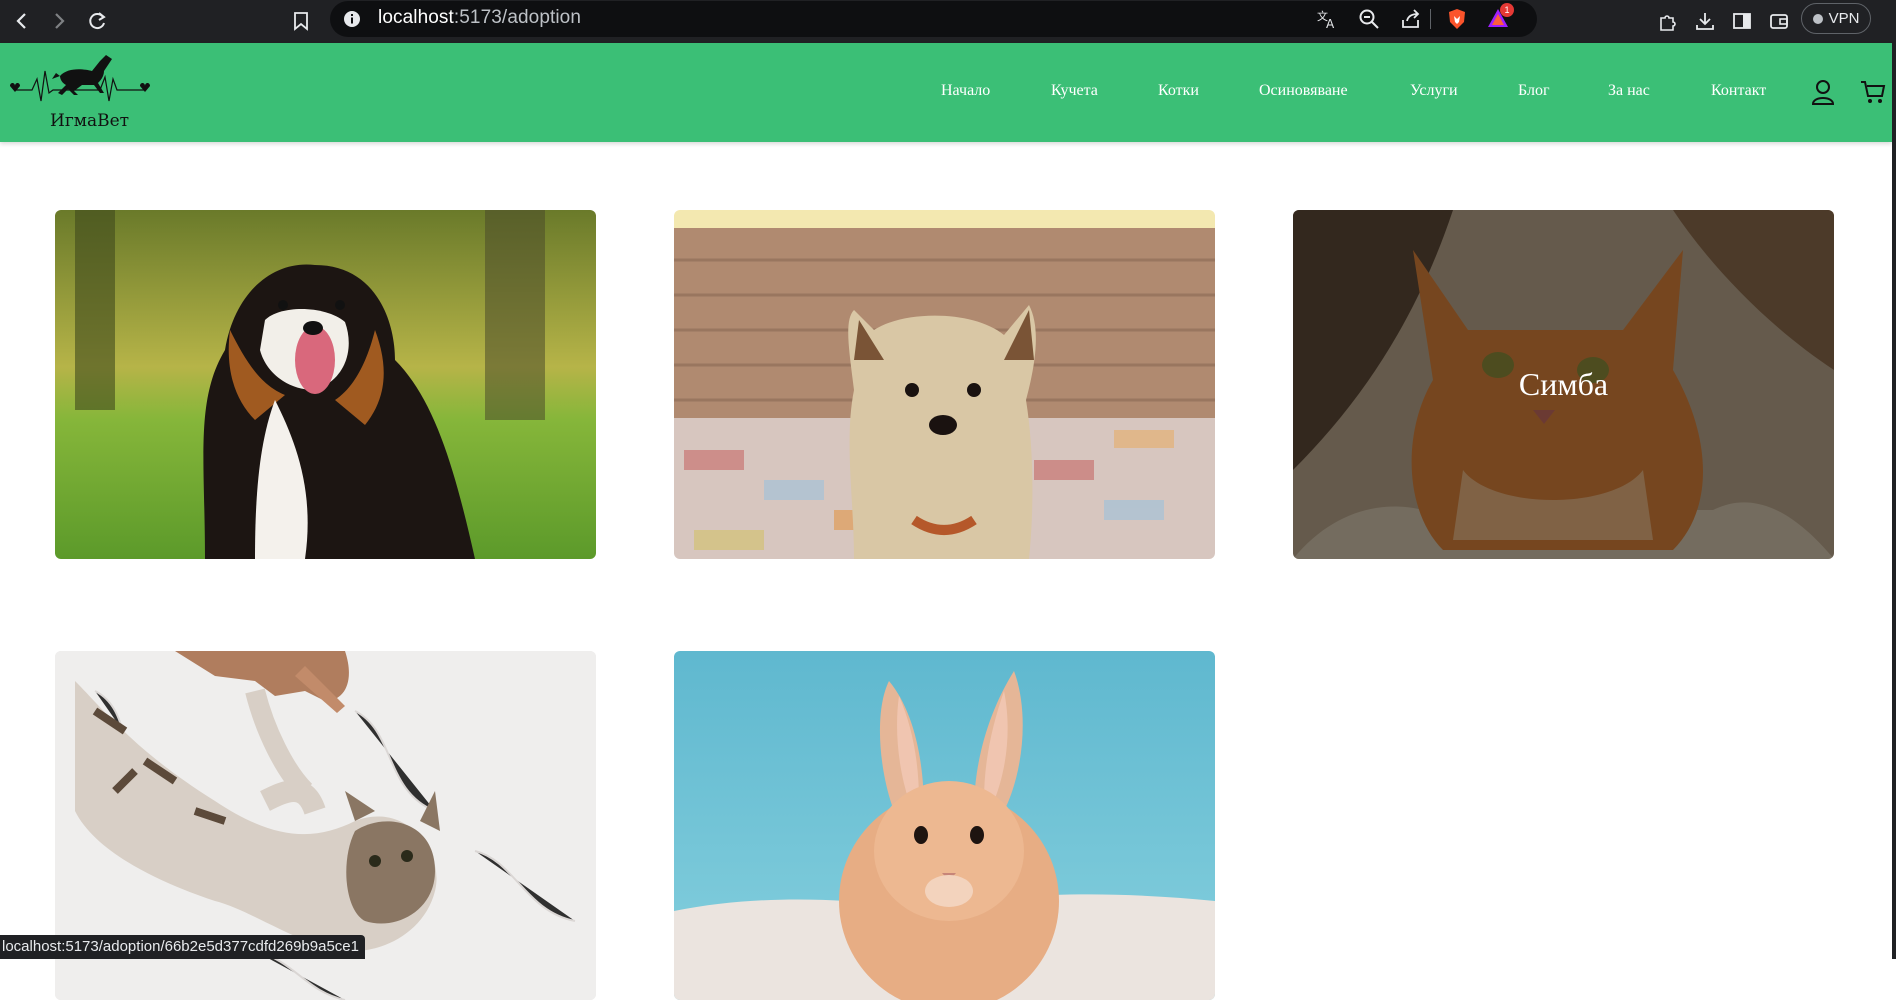  I want to click on sidebar-icon, so click(1742, 21).